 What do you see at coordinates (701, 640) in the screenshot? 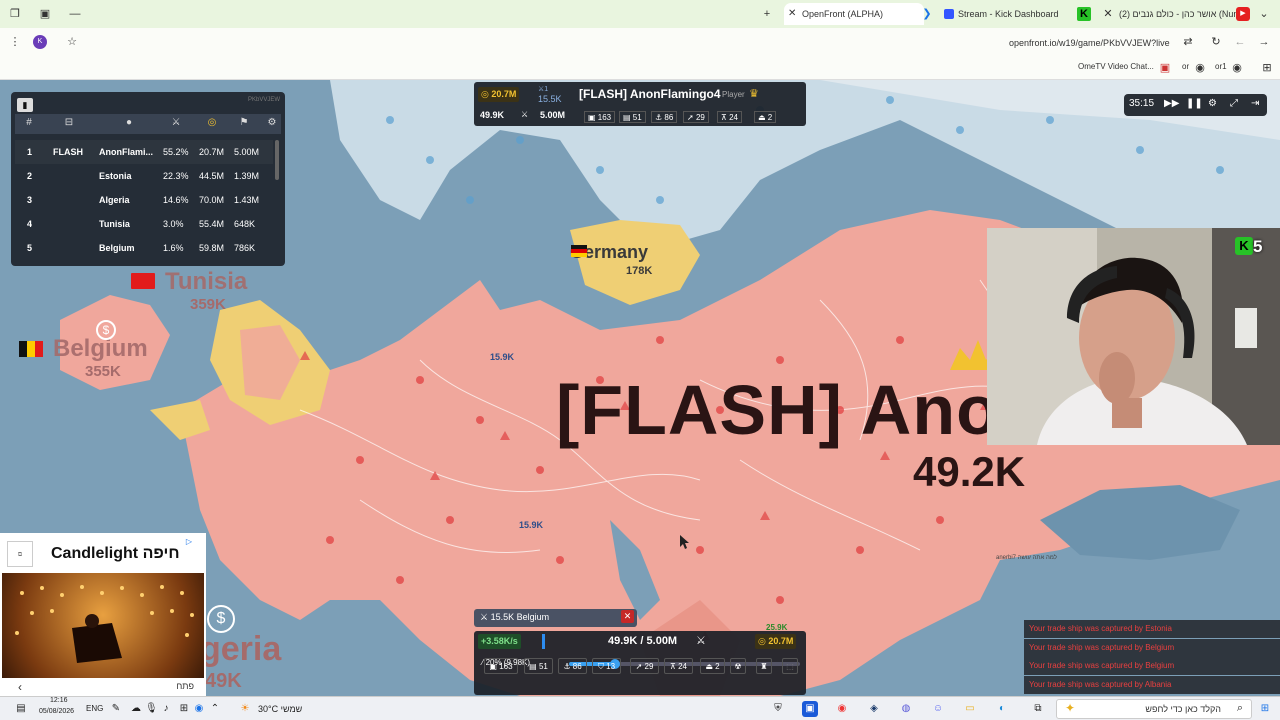
I see `troop-type-icon: ⚔` at bounding box center [701, 640].